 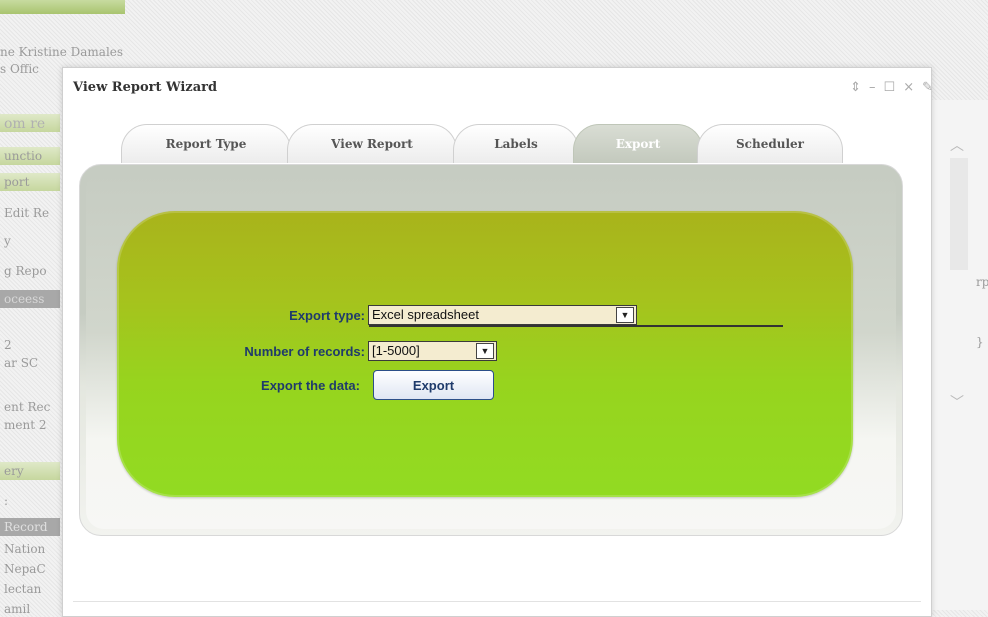 I want to click on records-row: Number of records: [1-5000] ▼, so click(x=350, y=351).